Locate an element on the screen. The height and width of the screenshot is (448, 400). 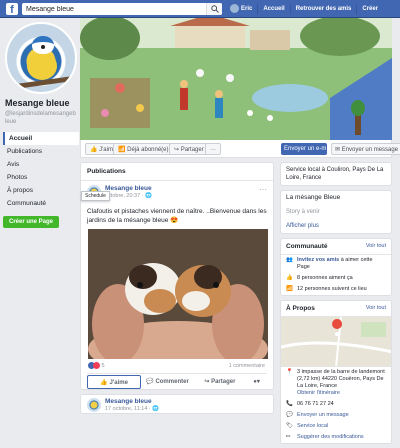
post-time-label: octobre, 20:37 · is located at coordinates (125, 196).